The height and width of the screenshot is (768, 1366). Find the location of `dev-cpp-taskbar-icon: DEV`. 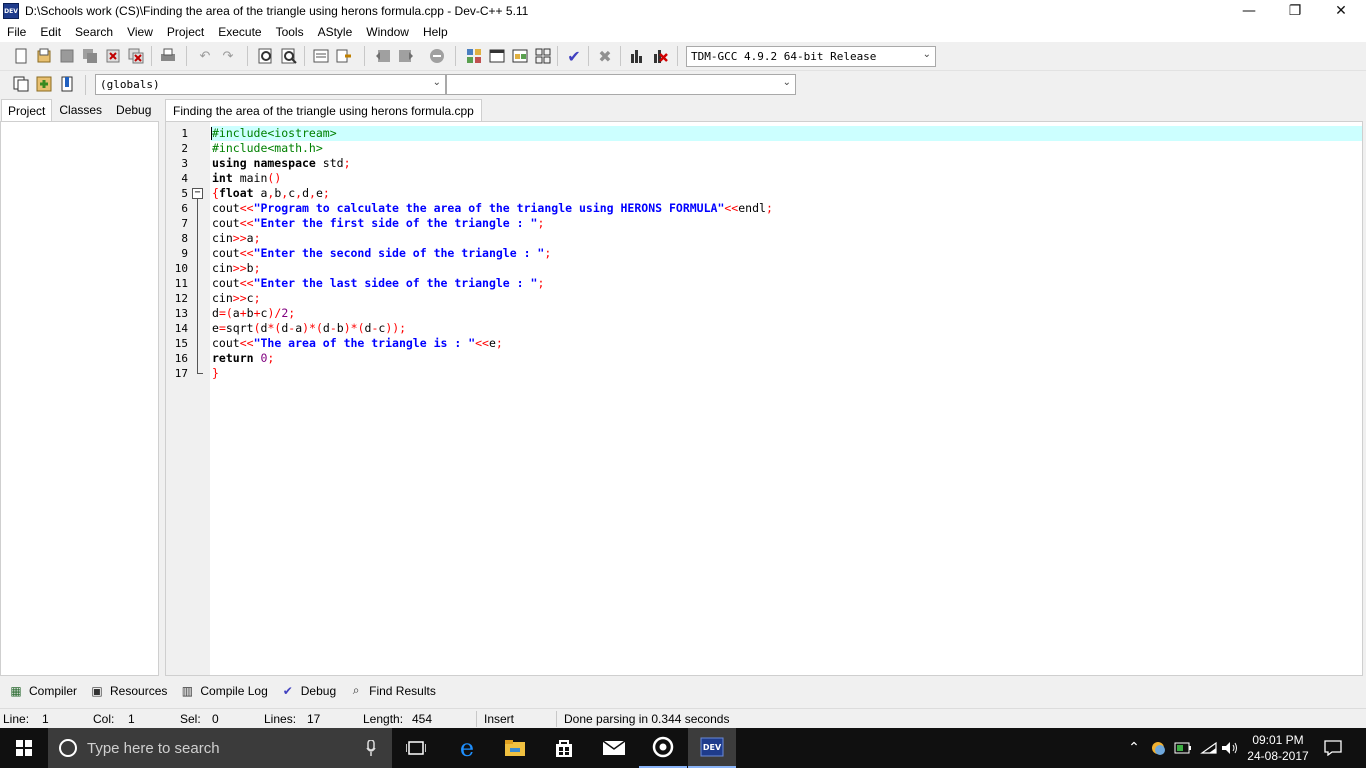

dev-cpp-taskbar-icon: DEV is located at coordinates (712, 748).